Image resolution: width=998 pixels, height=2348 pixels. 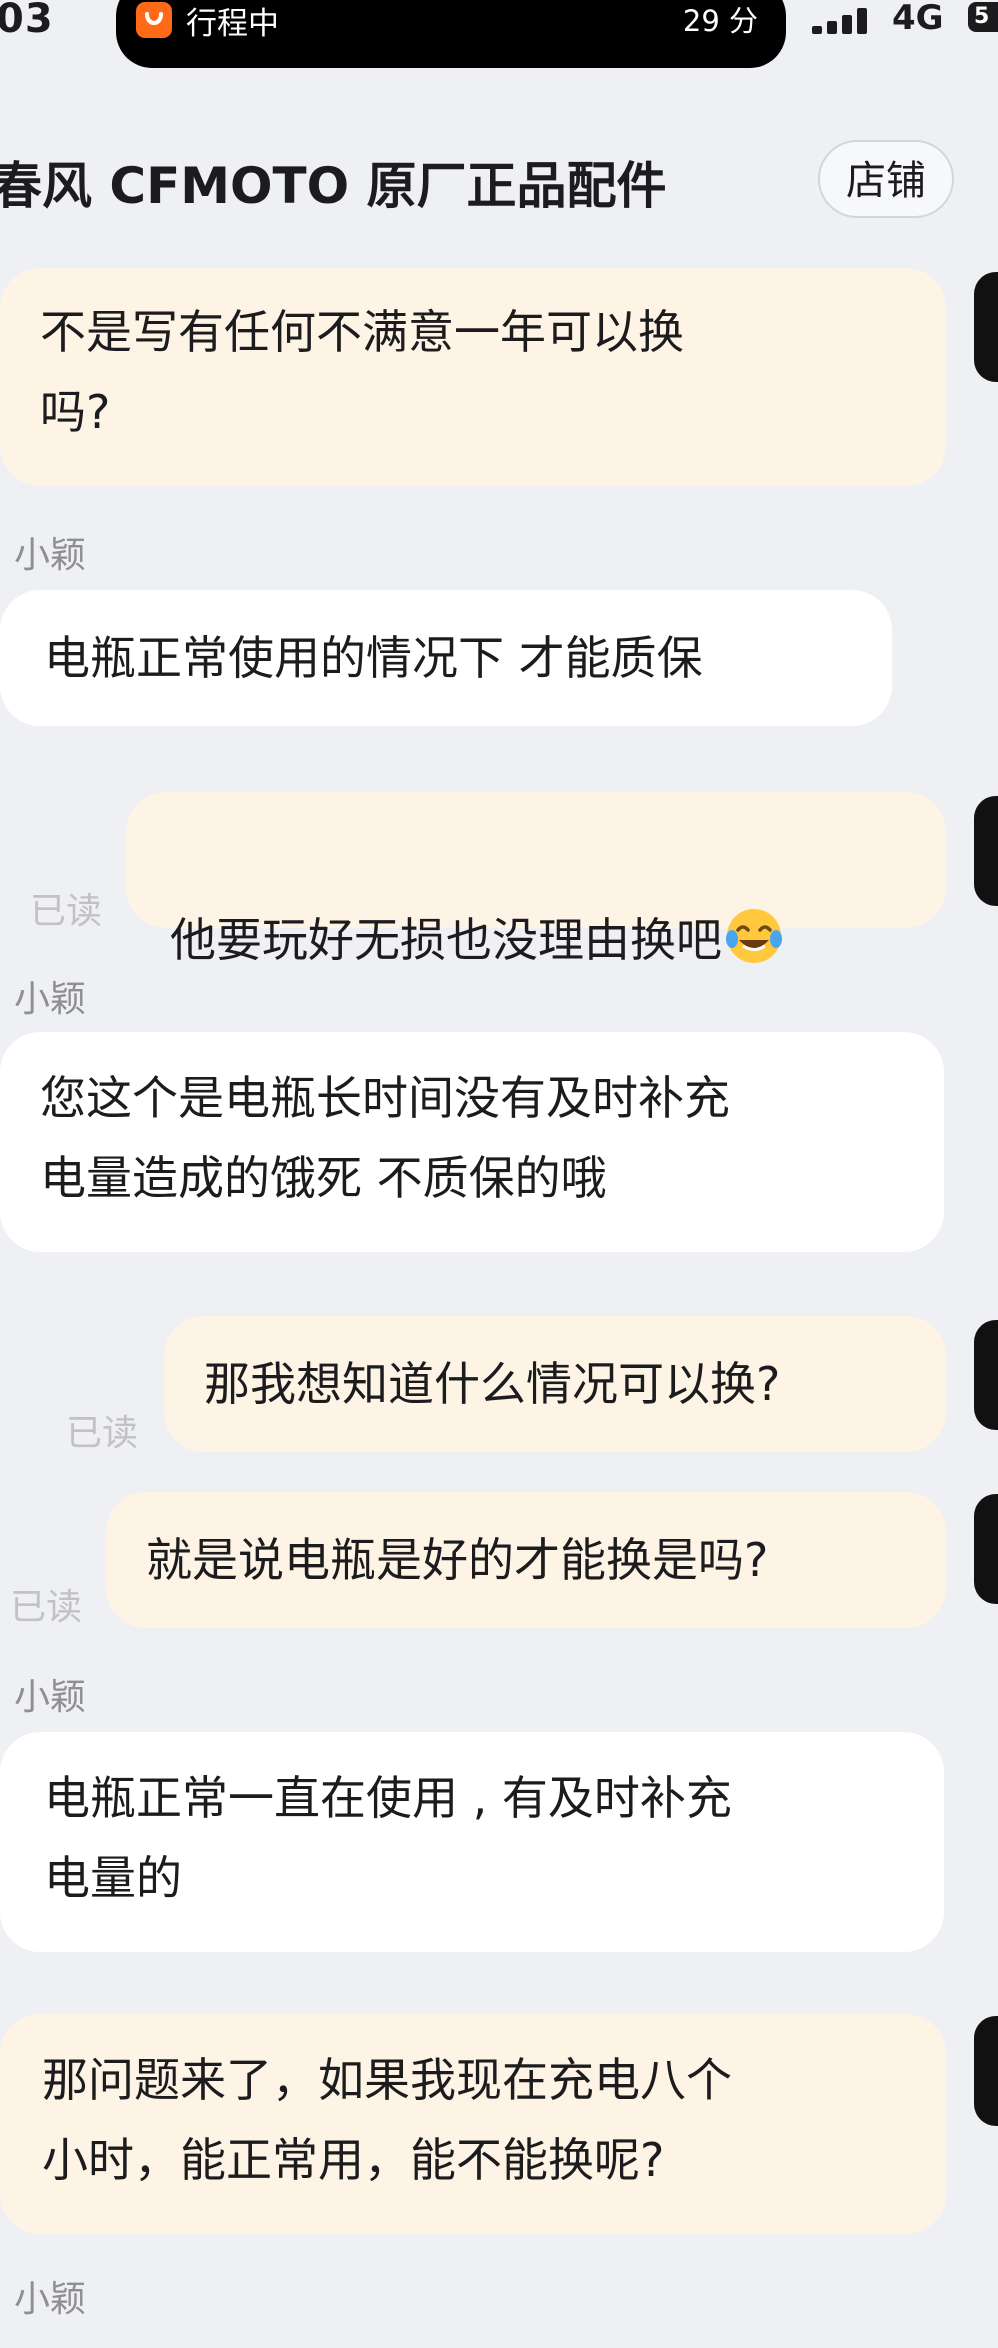 What do you see at coordinates (754, 936) in the screenshot?
I see `face-with-tears-of-joy-emoji` at bounding box center [754, 936].